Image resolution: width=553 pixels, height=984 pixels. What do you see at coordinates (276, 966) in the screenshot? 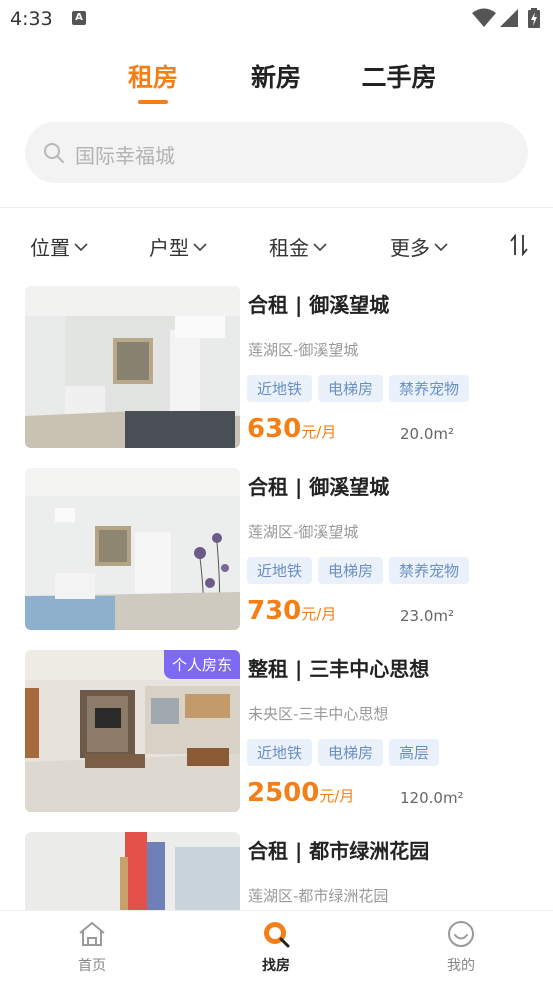
I see `nav-find-house-label: 找房` at bounding box center [276, 966].